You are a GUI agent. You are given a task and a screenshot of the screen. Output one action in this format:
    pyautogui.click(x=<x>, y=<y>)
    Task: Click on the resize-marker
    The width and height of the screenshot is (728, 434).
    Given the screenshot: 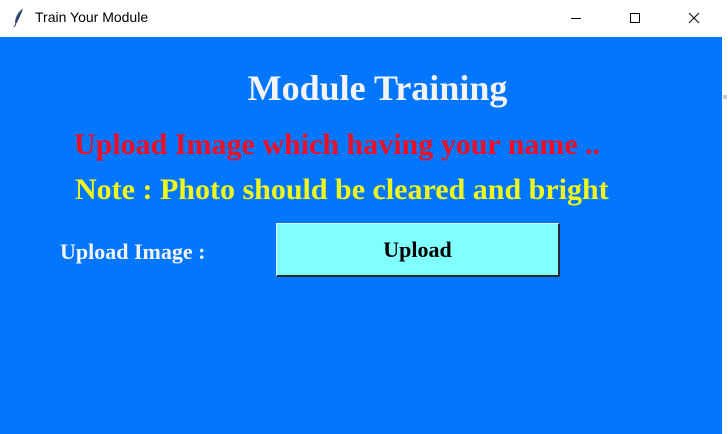 What is the action you would take?
    pyautogui.click(x=725, y=97)
    